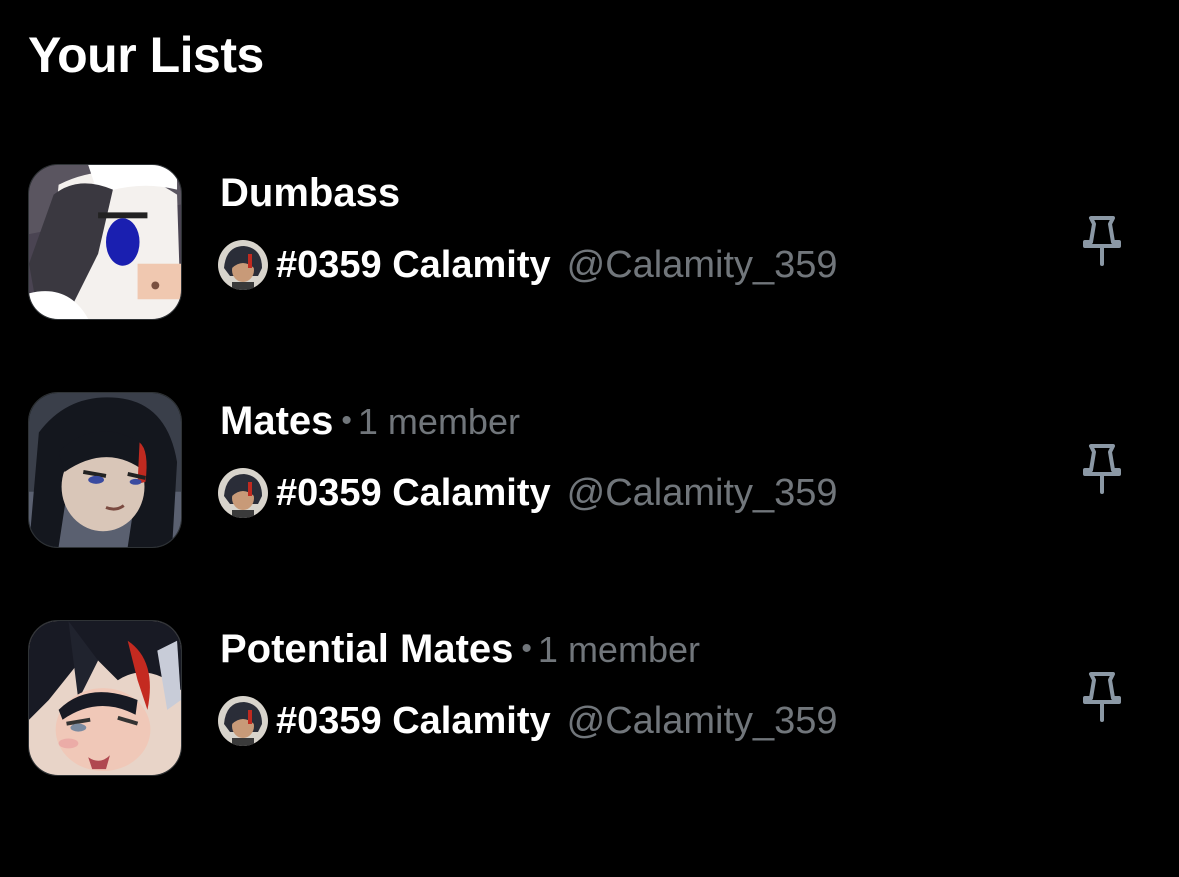  What do you see at coordinates (310, 193) in the screenshot?
I see `list-name: Dumbass` at bounding box center [310, 193].